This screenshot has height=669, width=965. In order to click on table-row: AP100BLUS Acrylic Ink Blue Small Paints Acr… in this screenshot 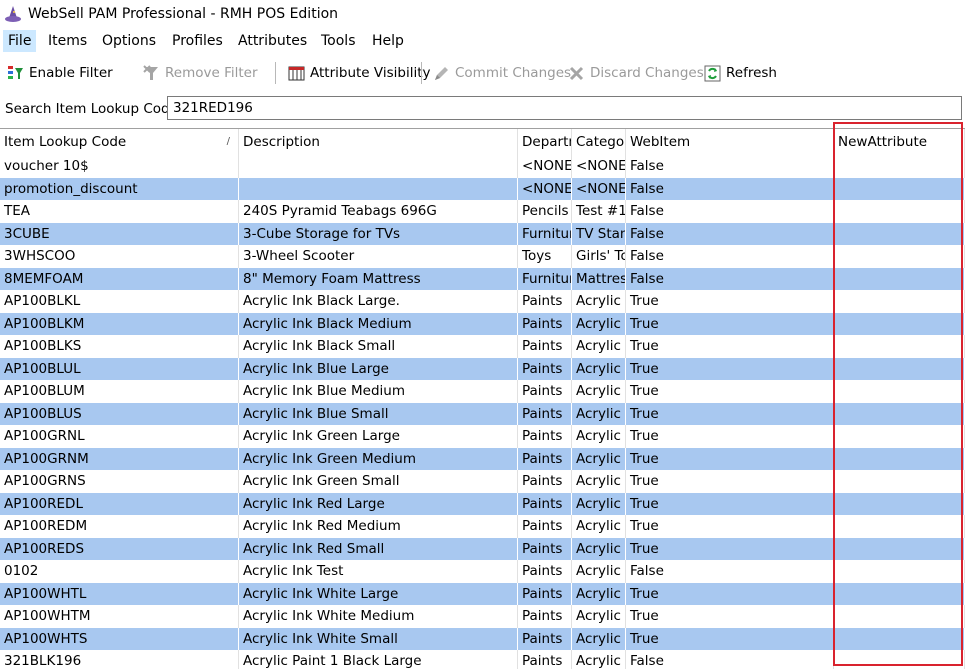, I will do `click(482, 413)`.